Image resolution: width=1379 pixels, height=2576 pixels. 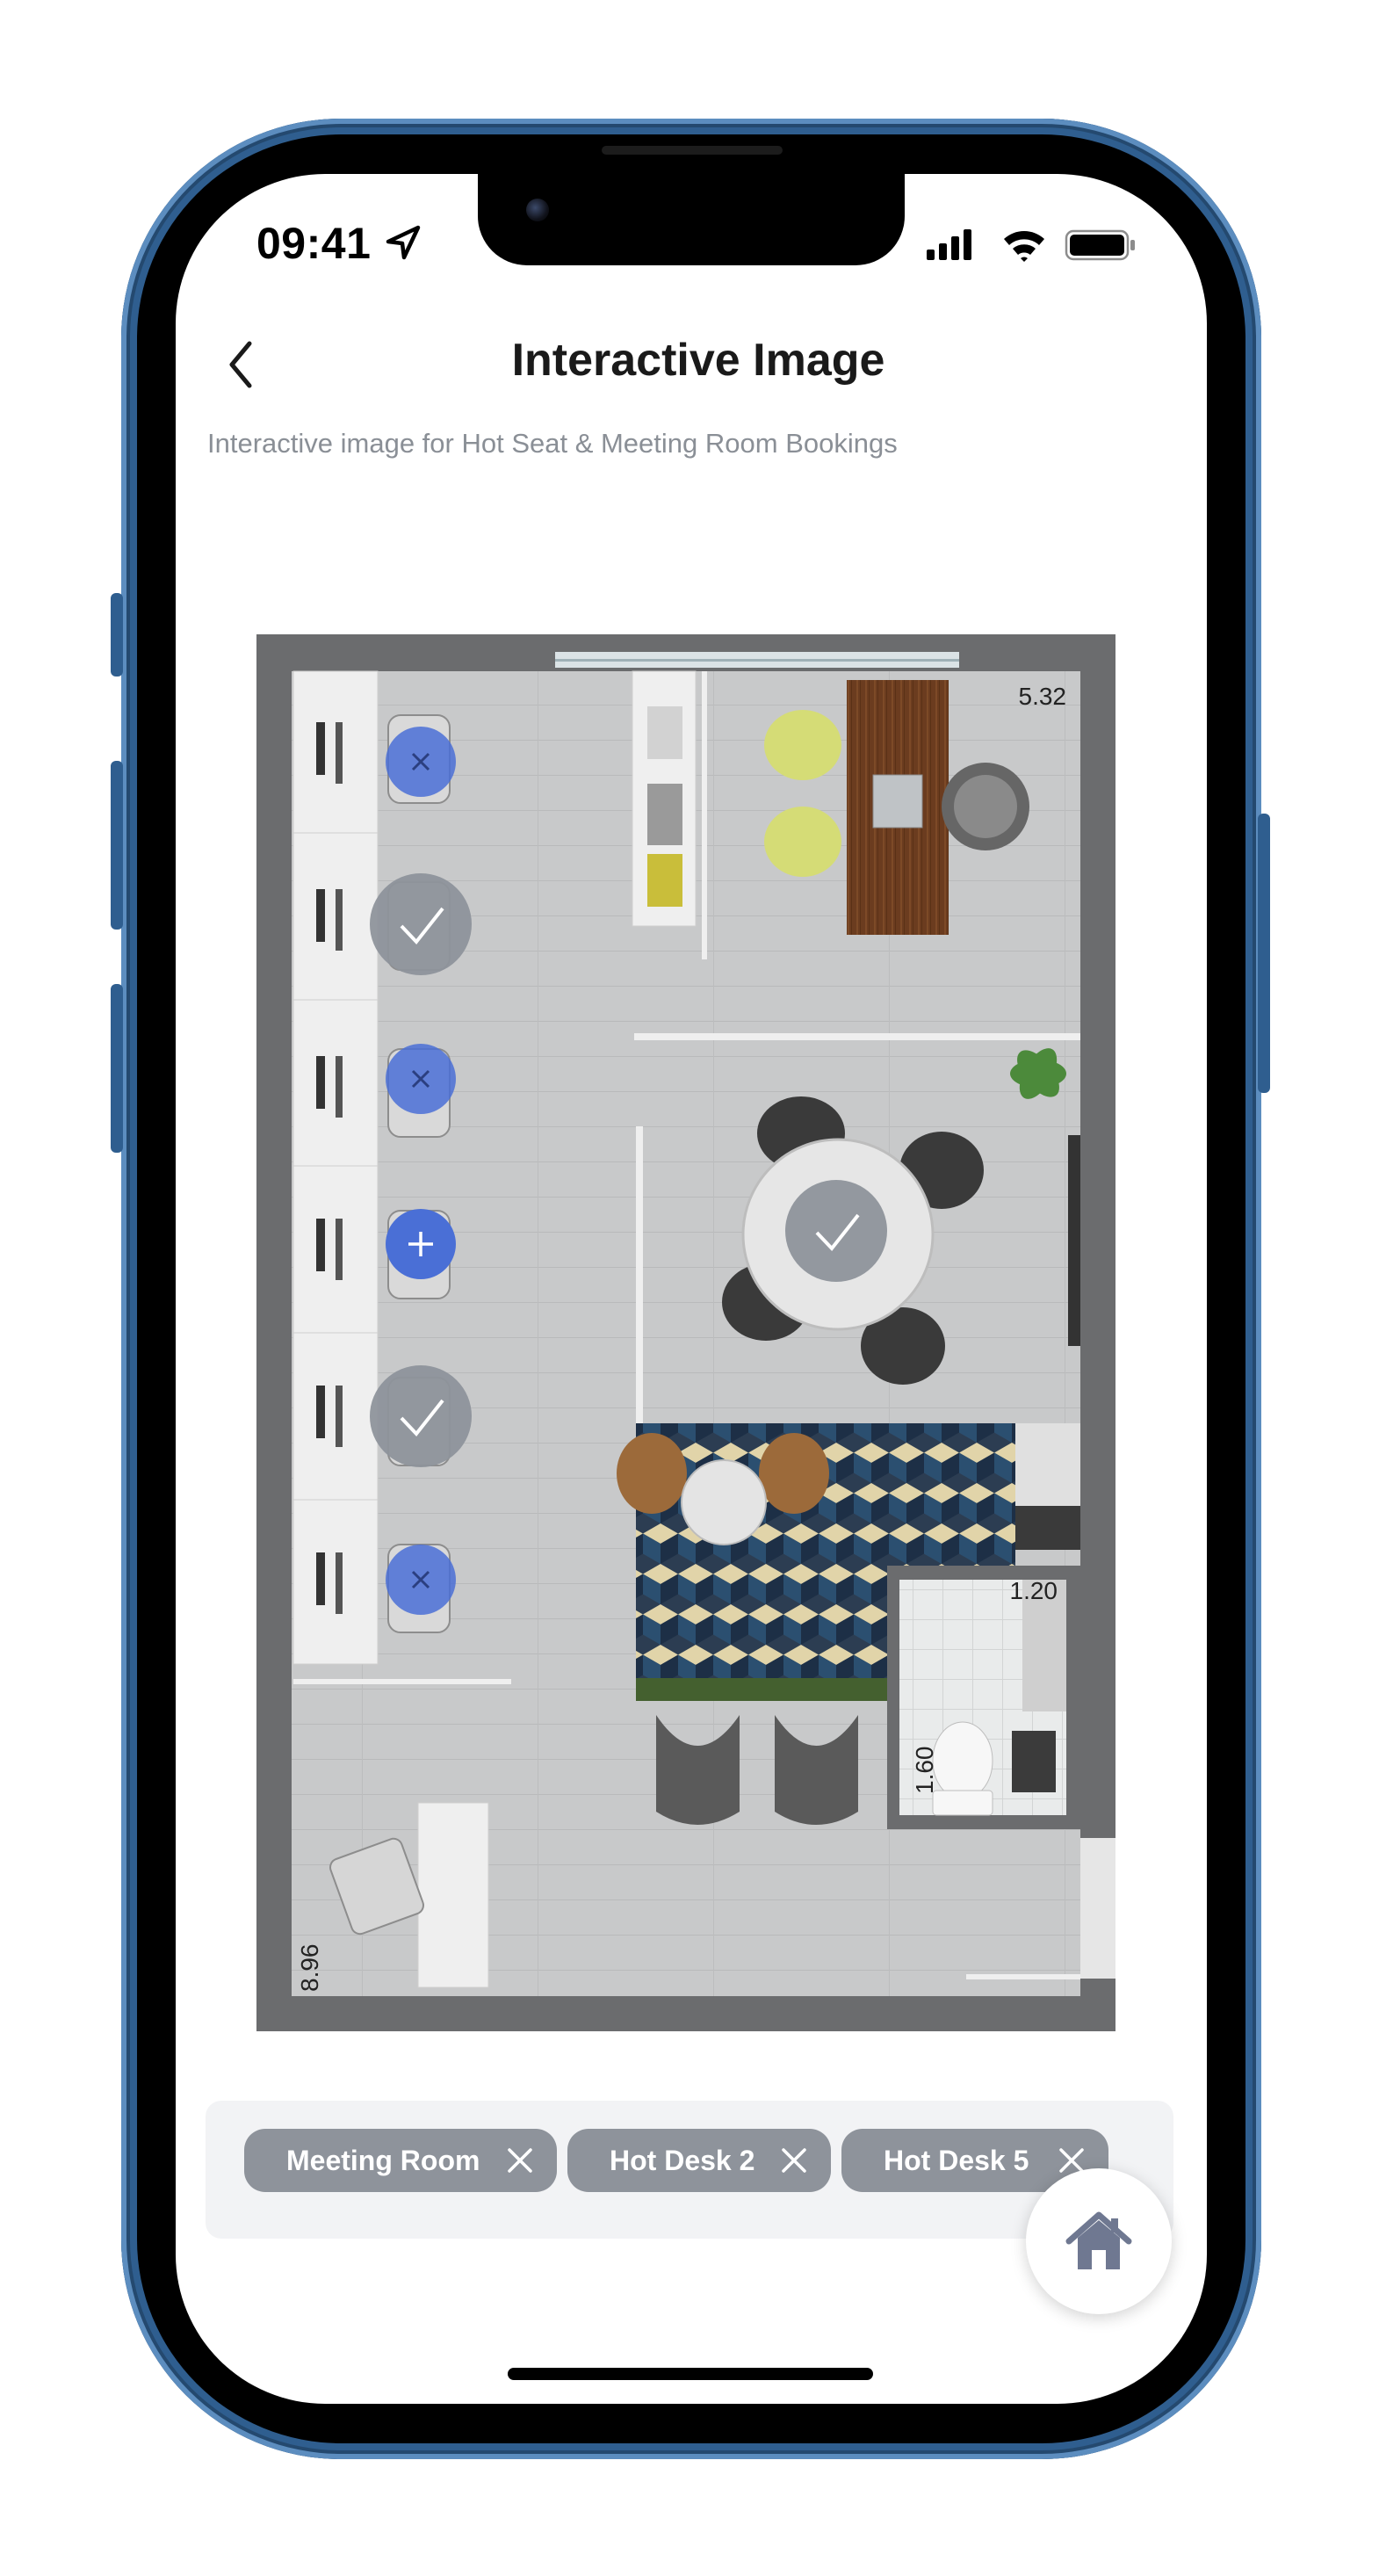 What do you see at coordinates (1264, 953) in the screenshot?
I see `power-button` at bounding box center [1264, 953].